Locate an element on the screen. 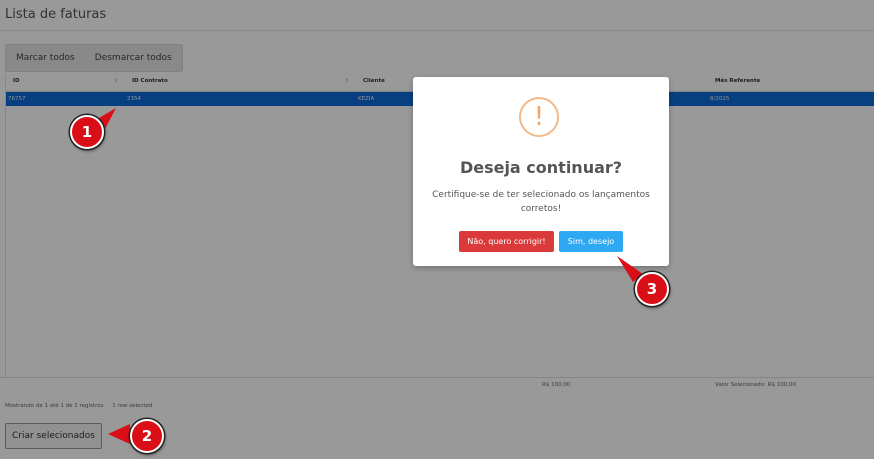 This screenshot has height=459, width=874. step-badge-2: 2 is located at coordinates (147, 436).